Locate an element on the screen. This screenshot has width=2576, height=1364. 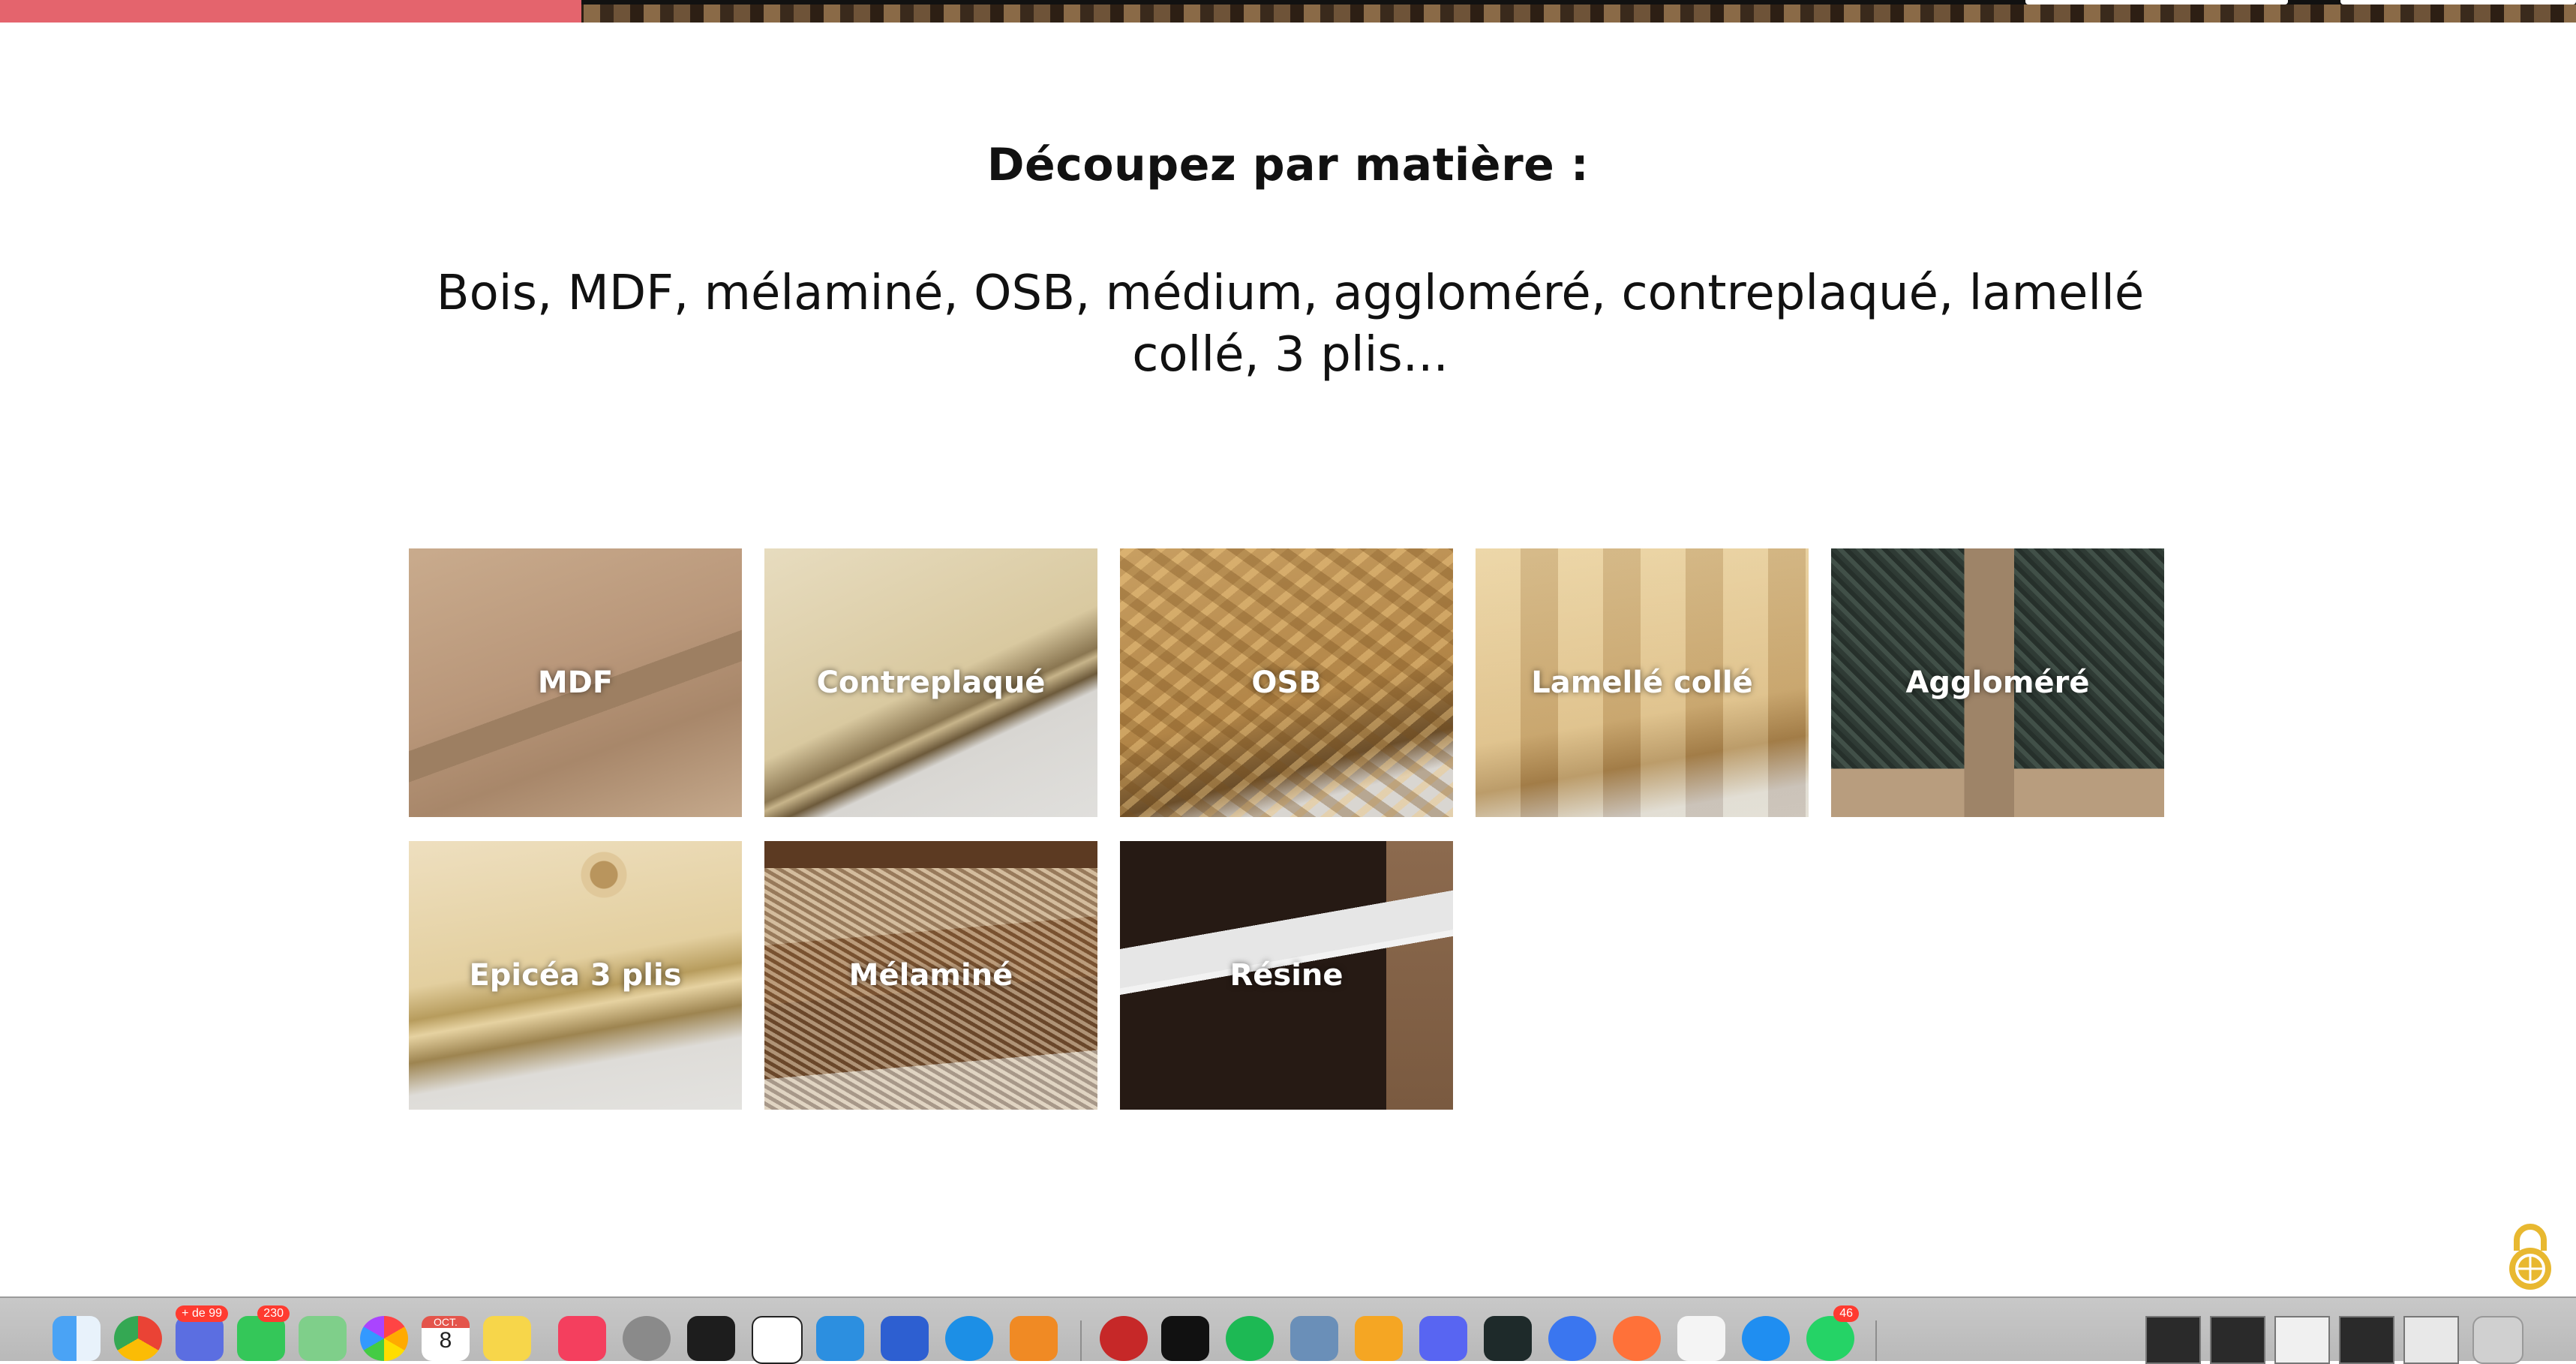
material-label: Aggloméré is located at coordinates (1997, 682).